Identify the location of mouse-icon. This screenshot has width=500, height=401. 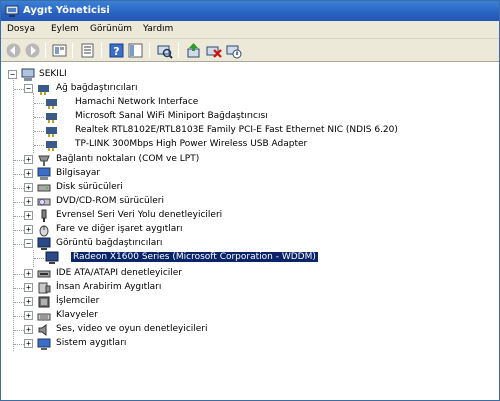
(44, 231).